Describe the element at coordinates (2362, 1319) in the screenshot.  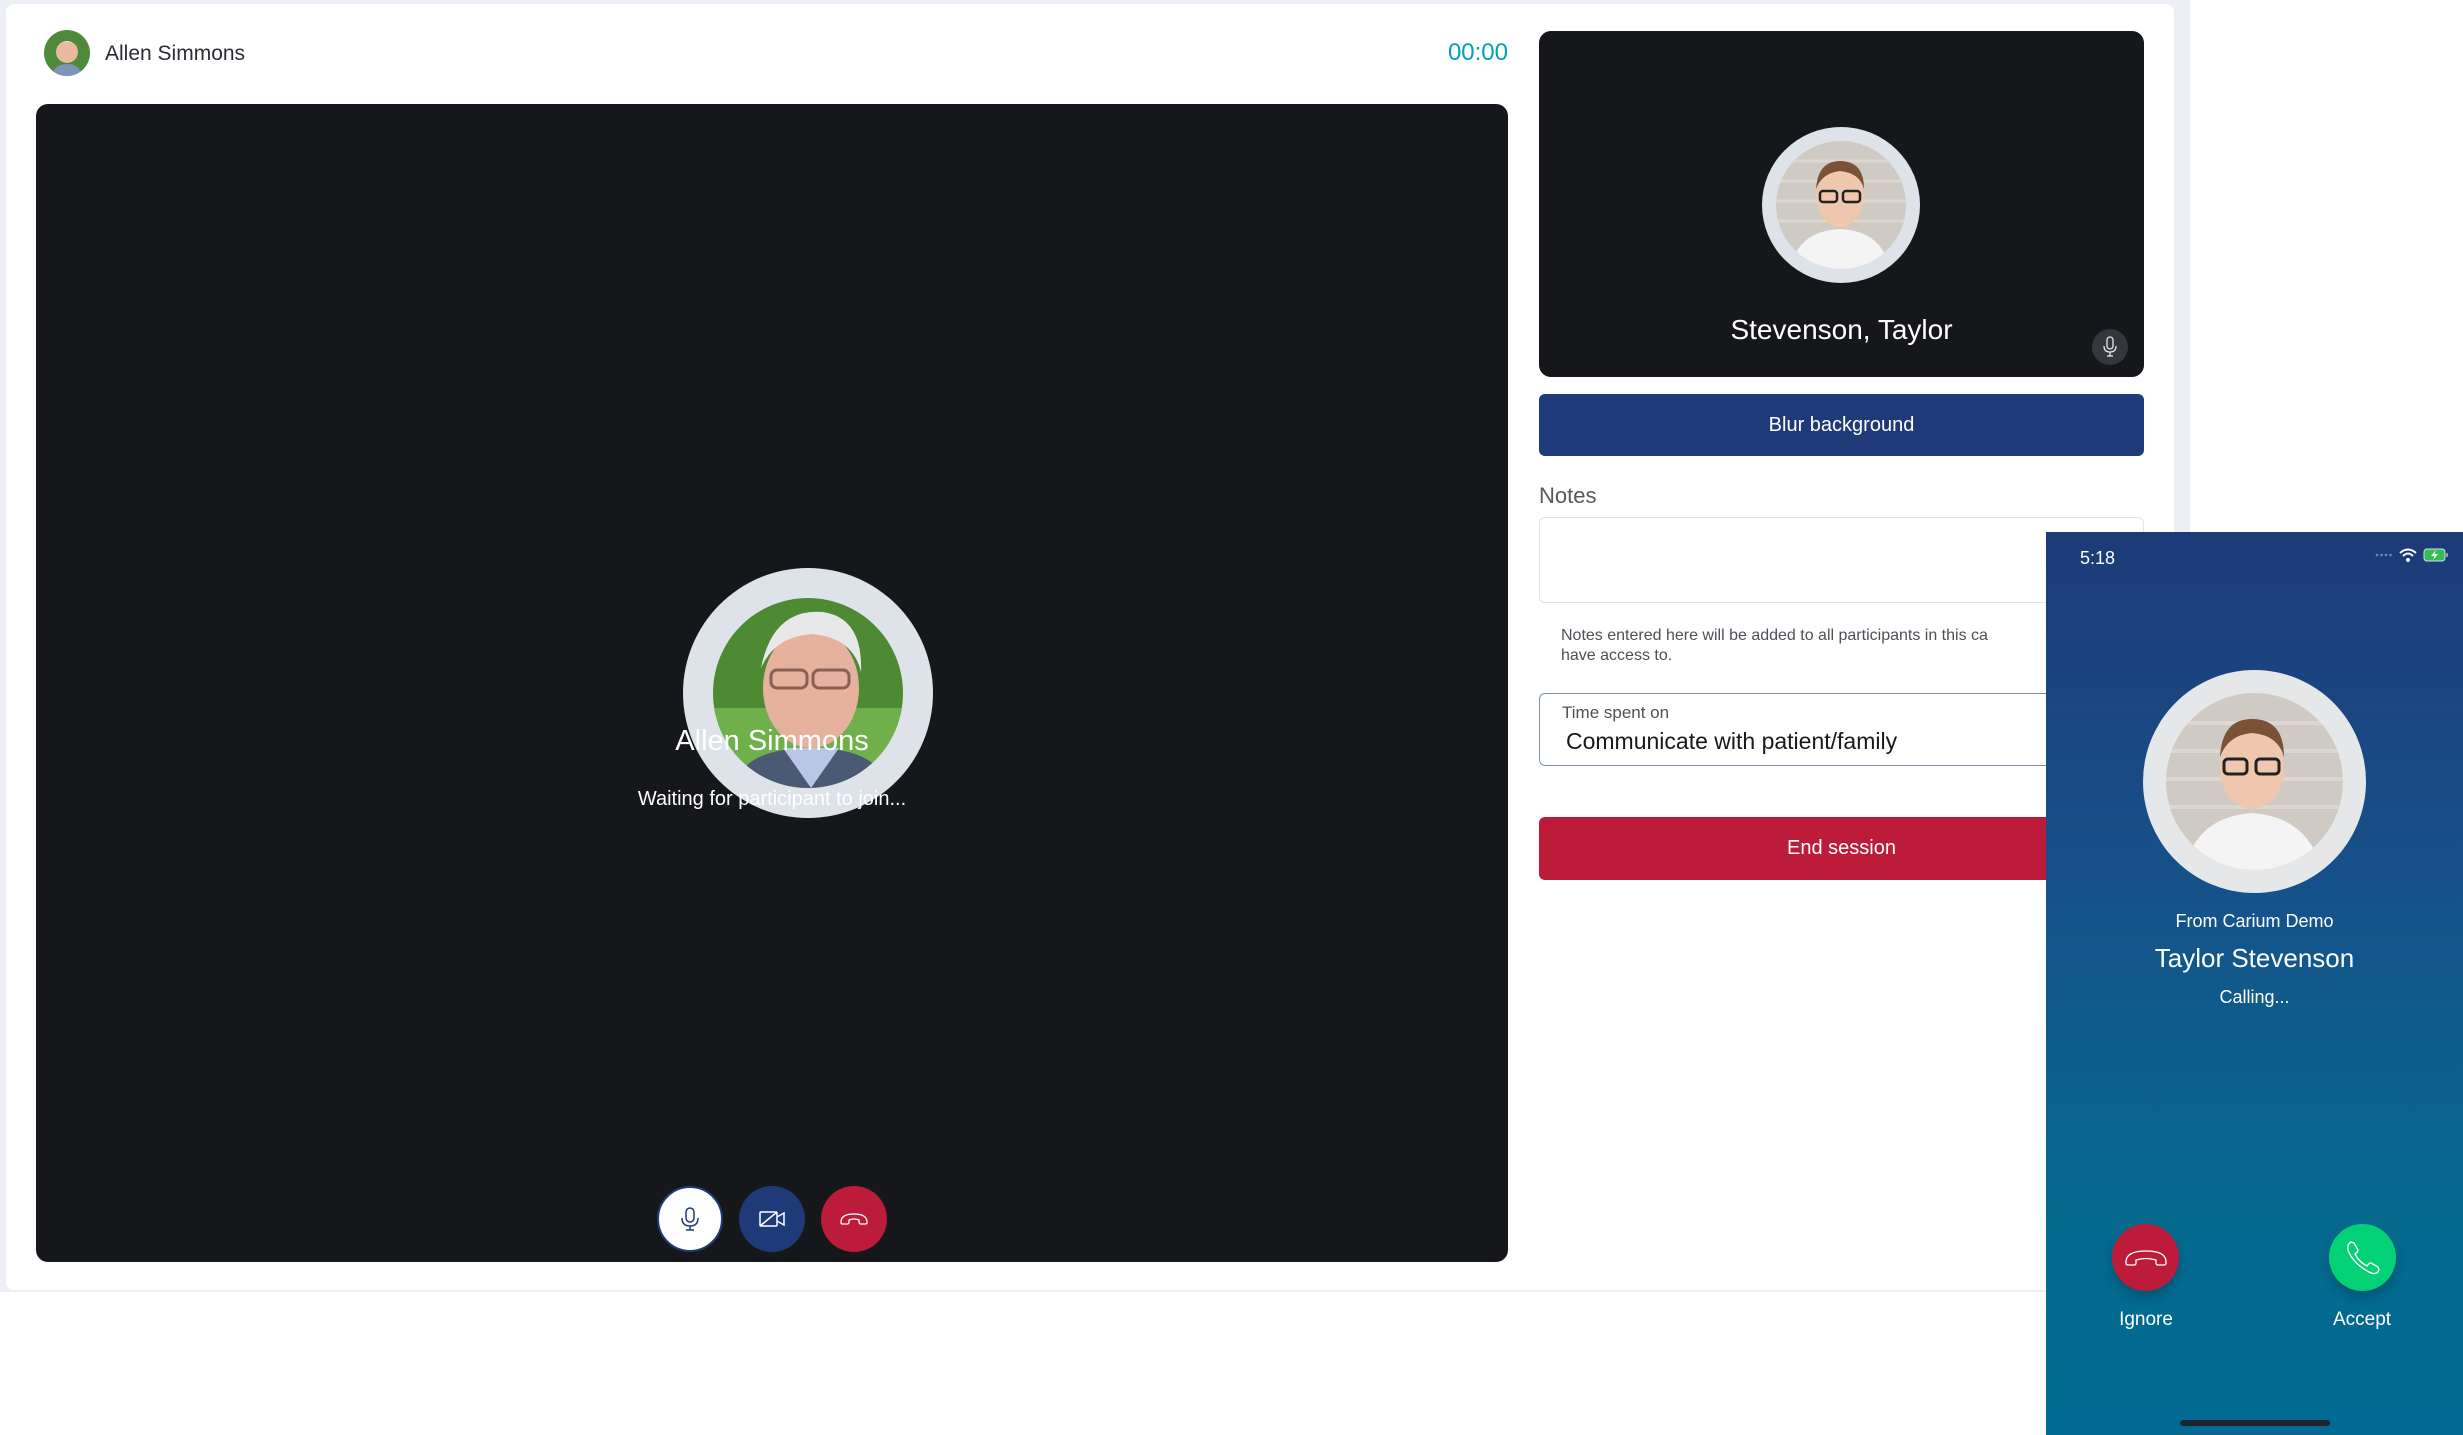
I see `accept-label: Accept` at that location.